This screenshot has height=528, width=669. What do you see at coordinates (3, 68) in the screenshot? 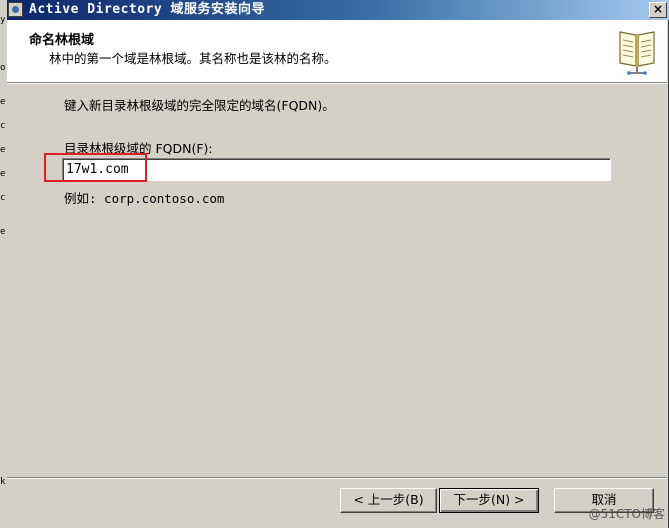
I see `background-window-text: o` at bounding box center [3, 68].